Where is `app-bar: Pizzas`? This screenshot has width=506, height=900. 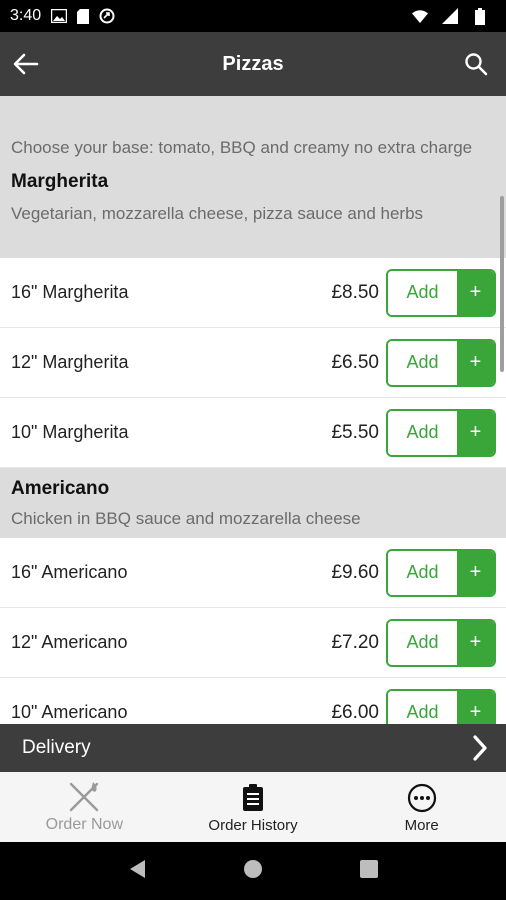
app-bar: Pizzas is located at coordinates (253, 64).